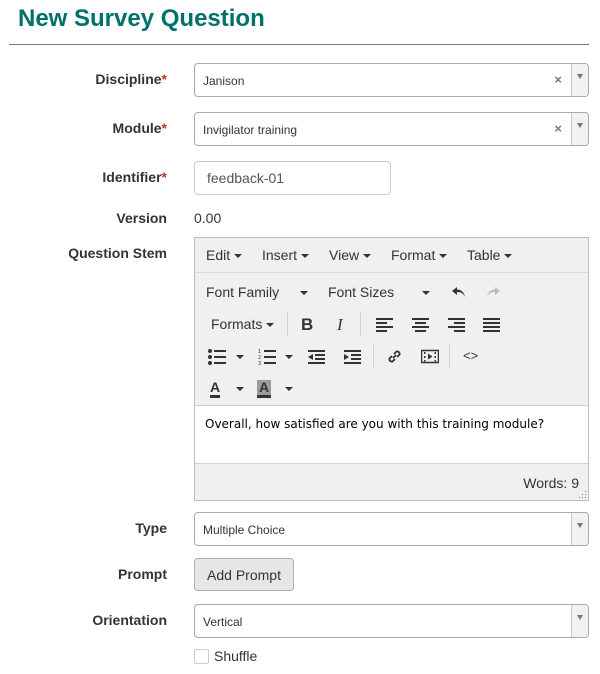  What do you see at coordinates (459, 292) in the screenshot?
I see `undo-icon` at bounding box center [459, 292].